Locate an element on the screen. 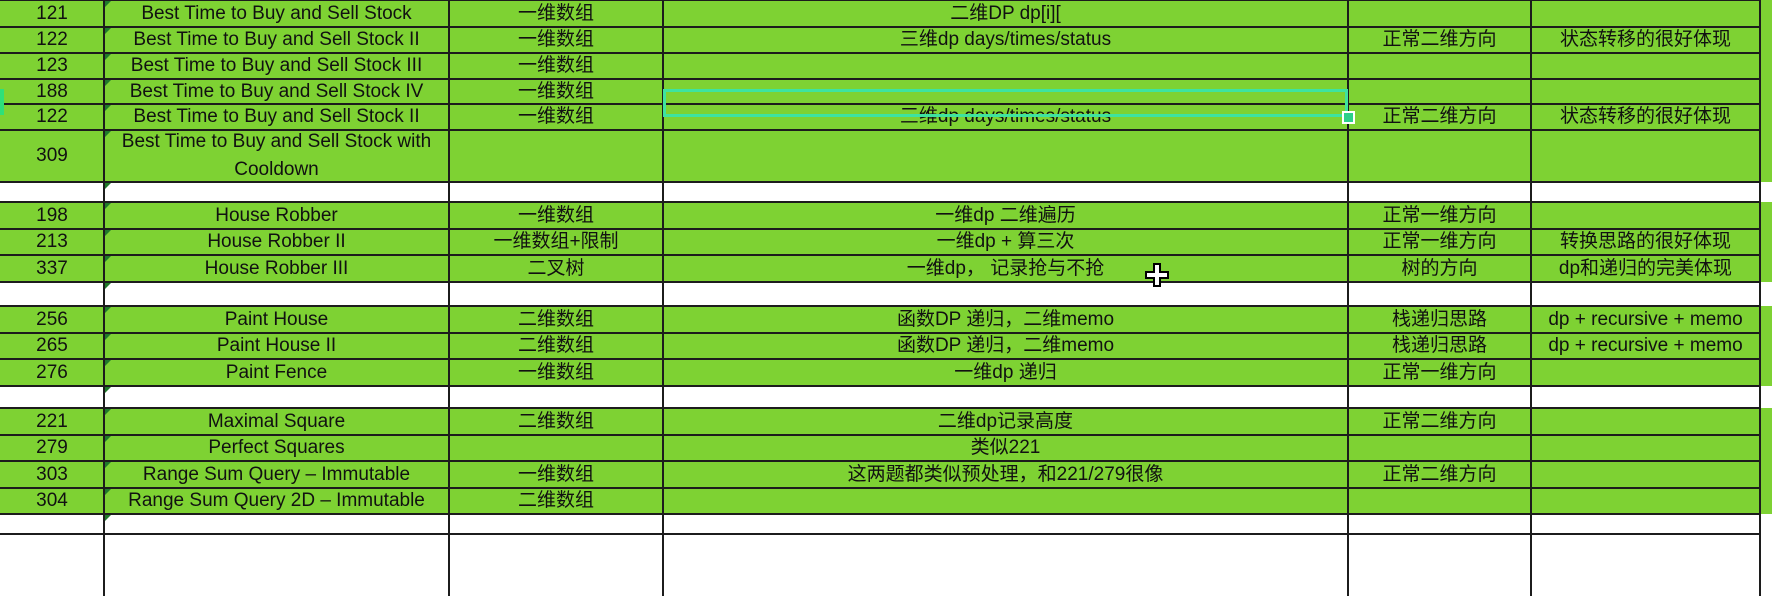  direction-cell: 栈递归思路 is located at coordinates (1439, 346).